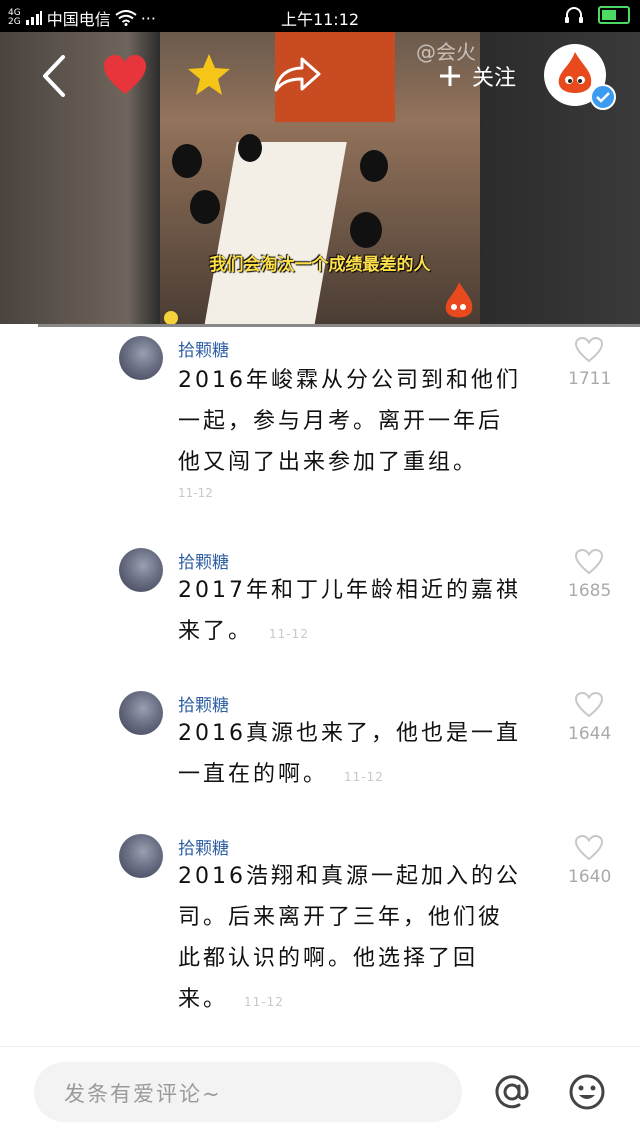  I want to click on comment-username: 拾颗糖, so click(203, 348).